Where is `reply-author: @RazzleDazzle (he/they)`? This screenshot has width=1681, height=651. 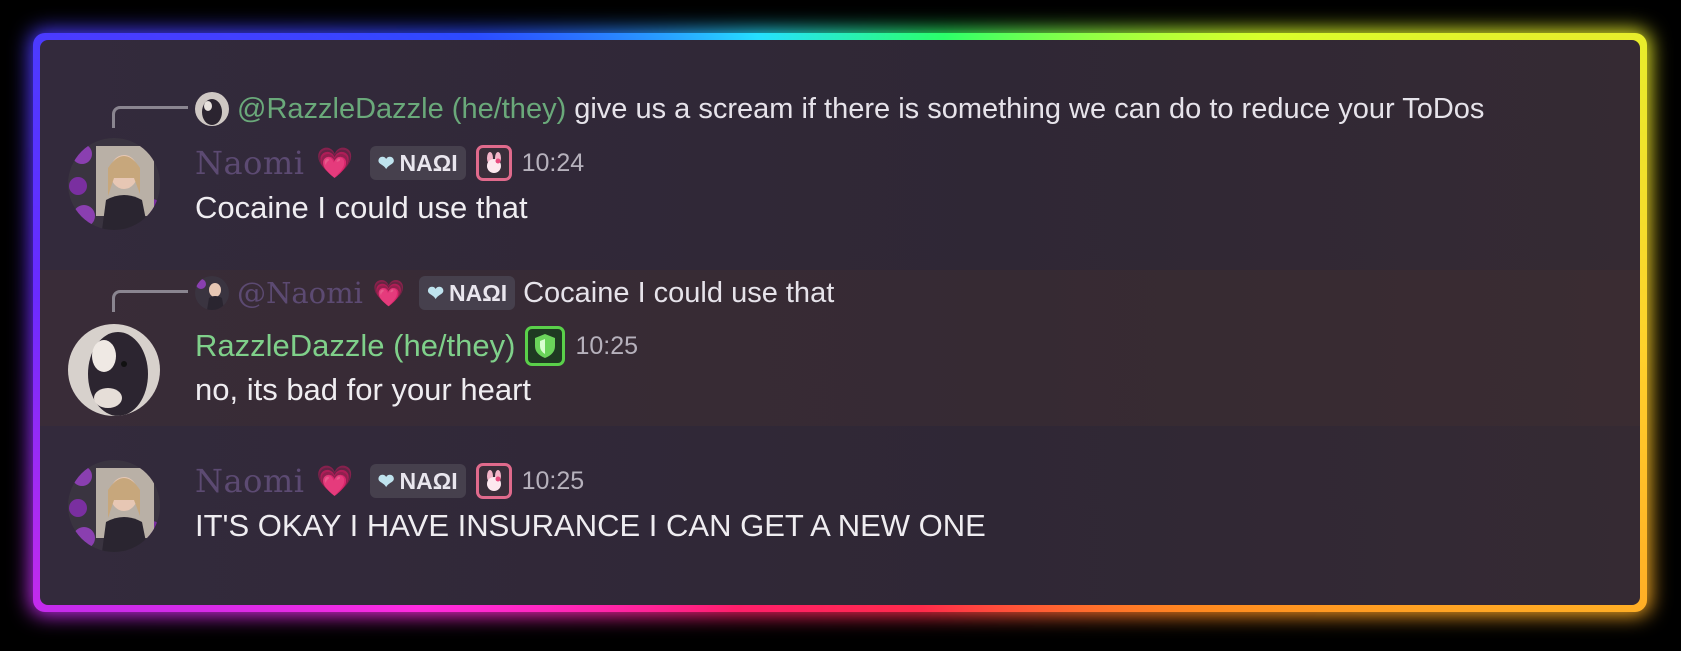 reply-author: @RazzleDazzle (he/they) is located at coordinates (401, 109).